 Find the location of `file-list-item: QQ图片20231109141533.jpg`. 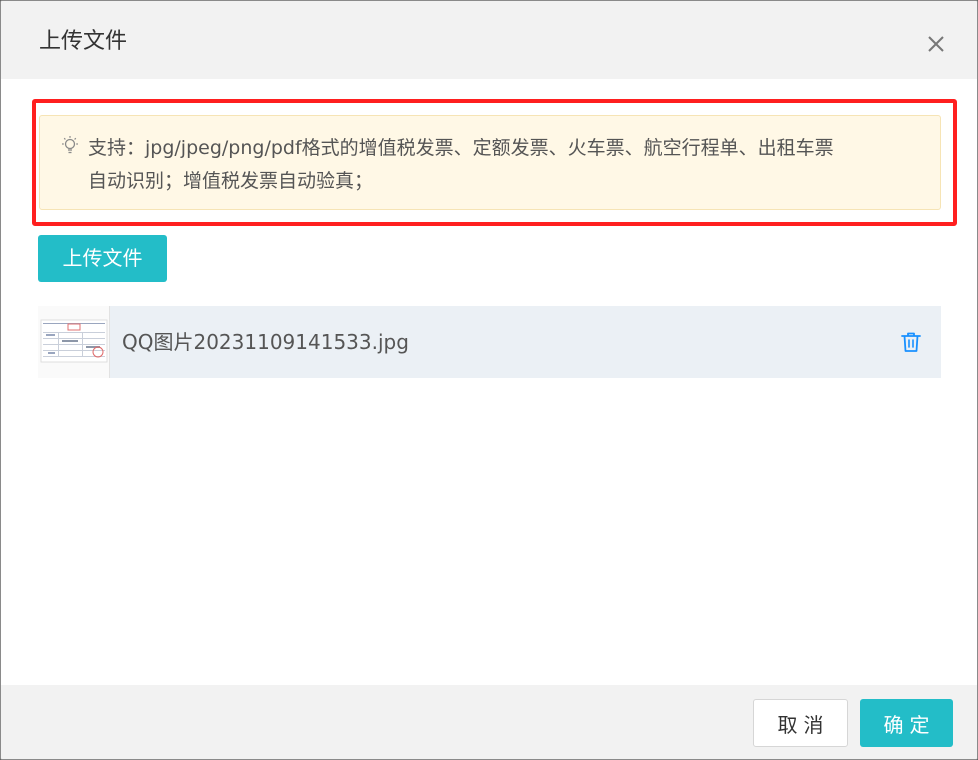

file-list-item: QQ图片20231109141533.jpg is located at coordinates (489, 342).